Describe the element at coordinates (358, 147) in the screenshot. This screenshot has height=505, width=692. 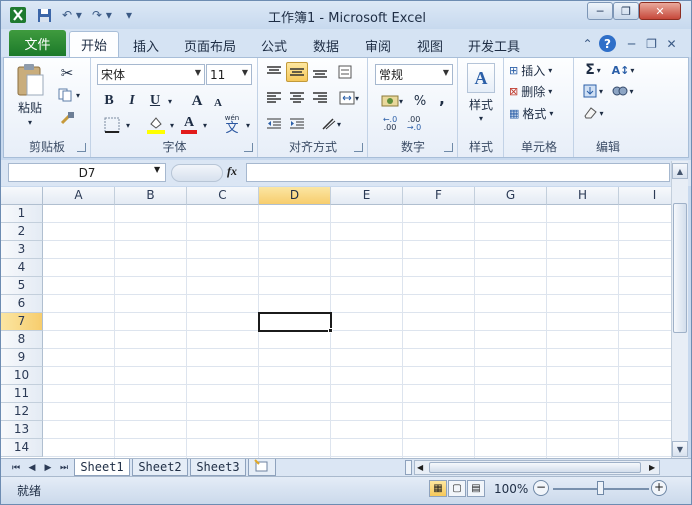
I see `alignment-launcher-icon` at that location.